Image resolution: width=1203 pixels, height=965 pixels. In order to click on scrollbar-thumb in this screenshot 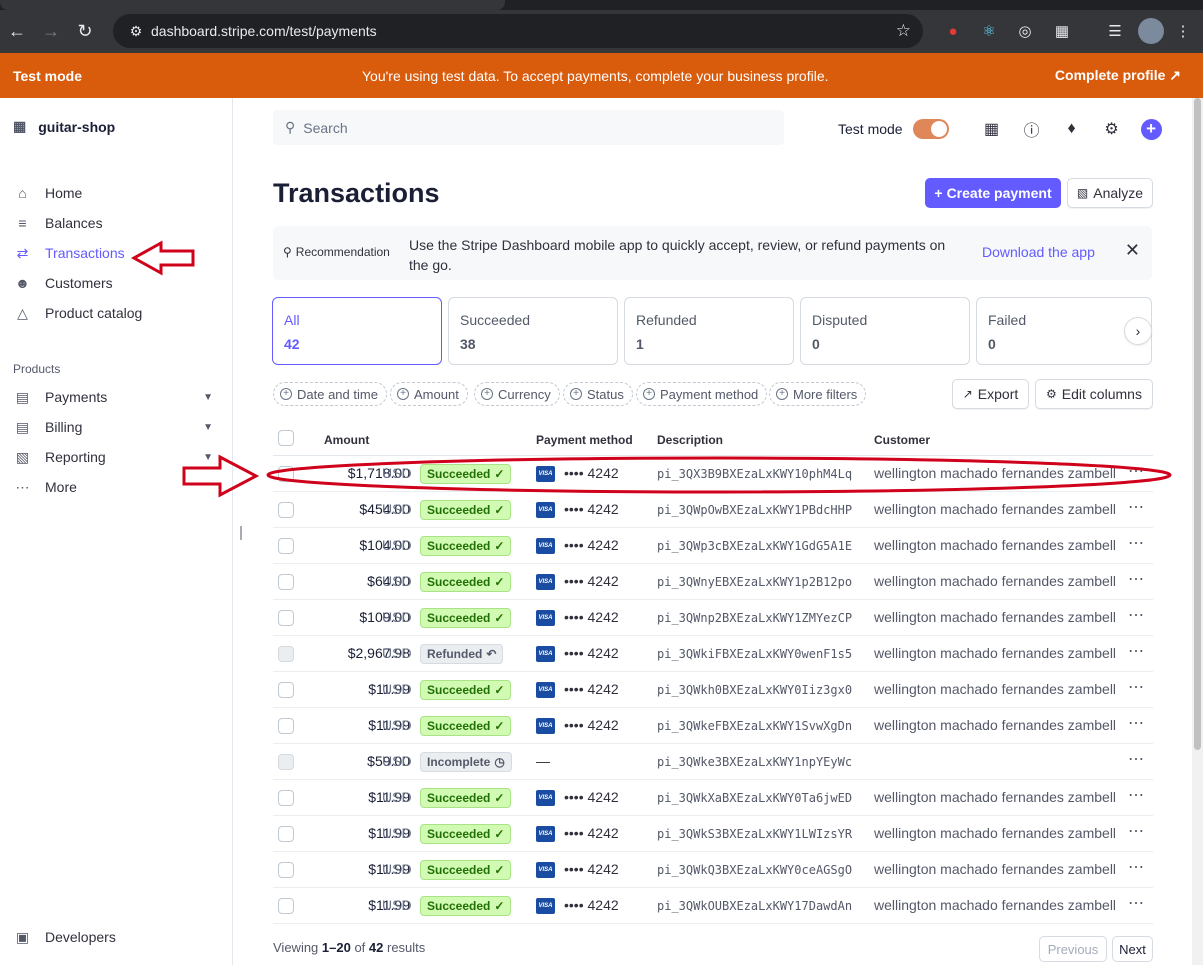, I will do `click(1197, 424)`.